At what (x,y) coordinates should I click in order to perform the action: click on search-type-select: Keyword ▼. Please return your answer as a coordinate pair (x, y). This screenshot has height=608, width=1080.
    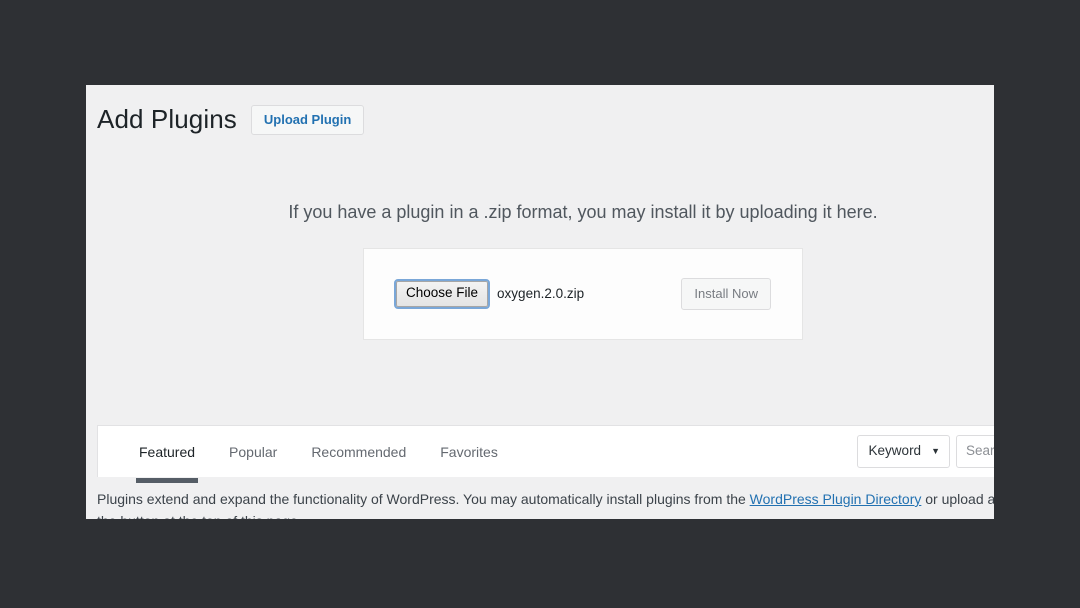
    Looking at the image, I should click on (903, 451).